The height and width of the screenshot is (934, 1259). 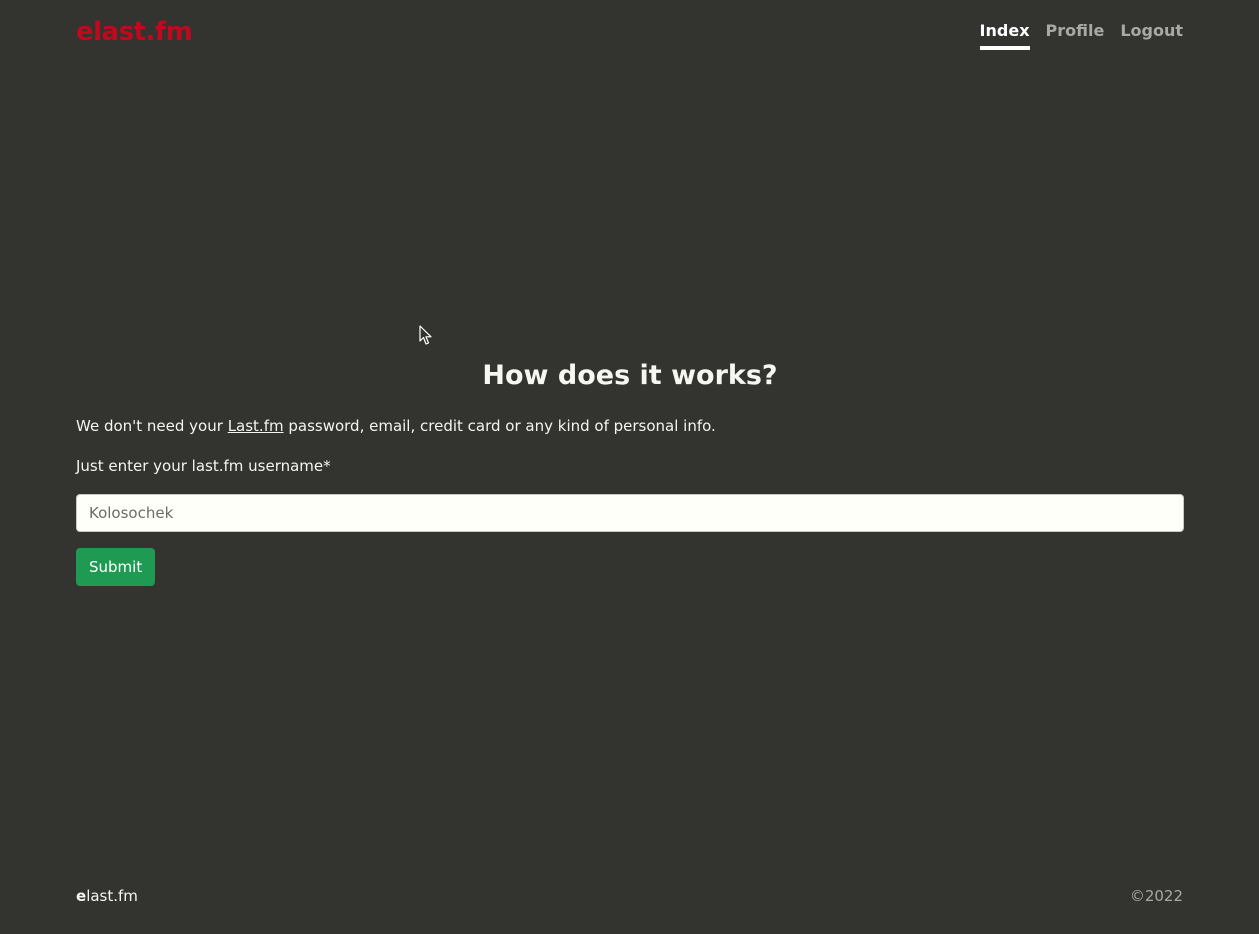 What do you see at coordinates (1075, 34) in the screenshot?
I see `nav-item-profile: Profile` at bounding box center [1075, 34].